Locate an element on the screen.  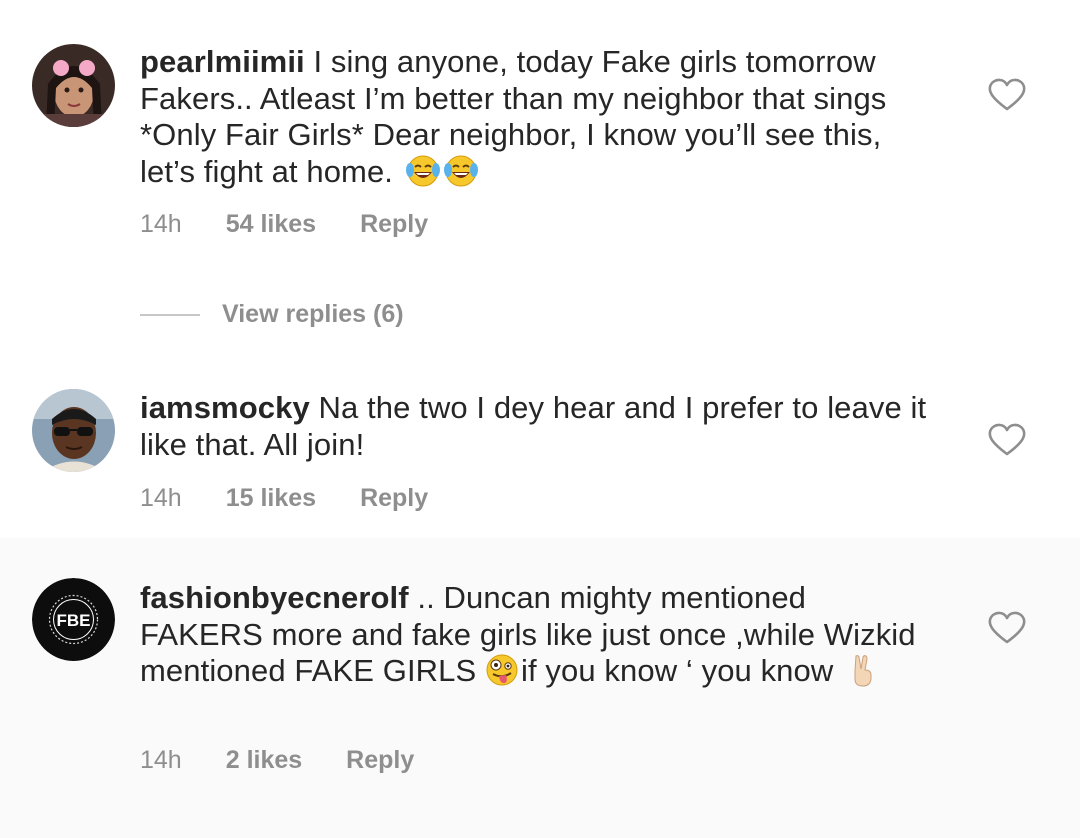
comment-meta: 14h 54 likes Reply is located at coordinates (284, 224).